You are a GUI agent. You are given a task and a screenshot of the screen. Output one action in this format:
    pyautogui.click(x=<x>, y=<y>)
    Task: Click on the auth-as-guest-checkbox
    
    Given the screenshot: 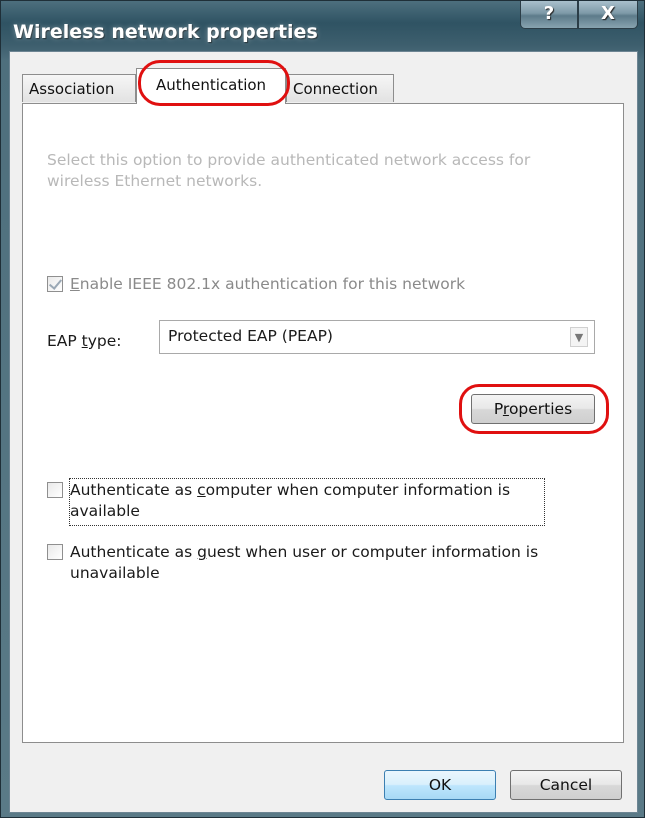 What is the action you would take?
    pyautogui.click(x=55, y=552)
    